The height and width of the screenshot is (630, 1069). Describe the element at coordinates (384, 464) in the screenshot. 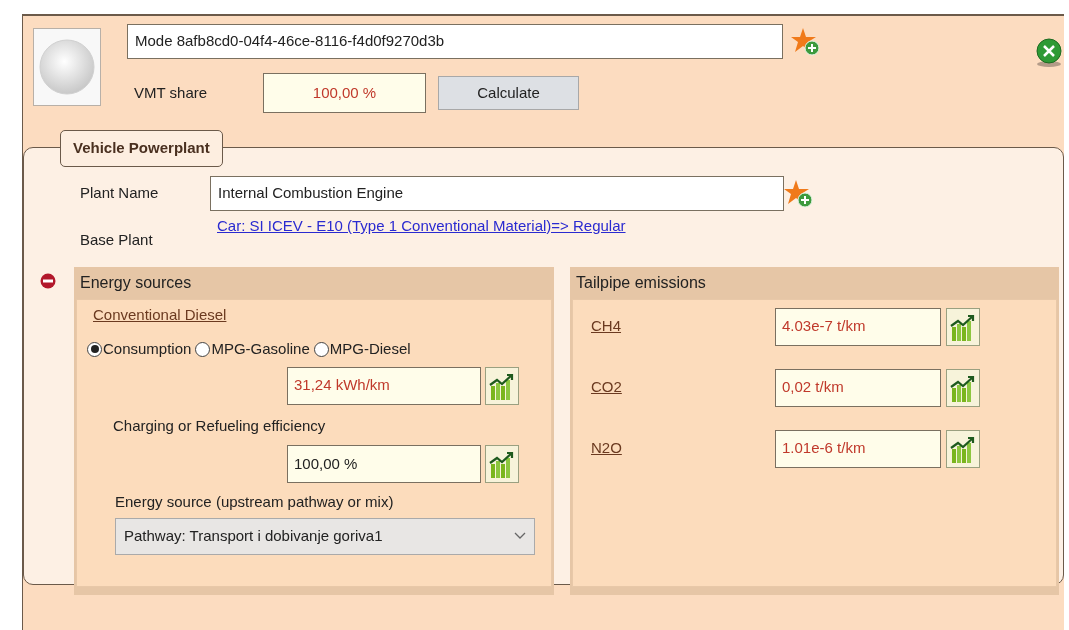

I see `value-field: 100,00 %` at that location.